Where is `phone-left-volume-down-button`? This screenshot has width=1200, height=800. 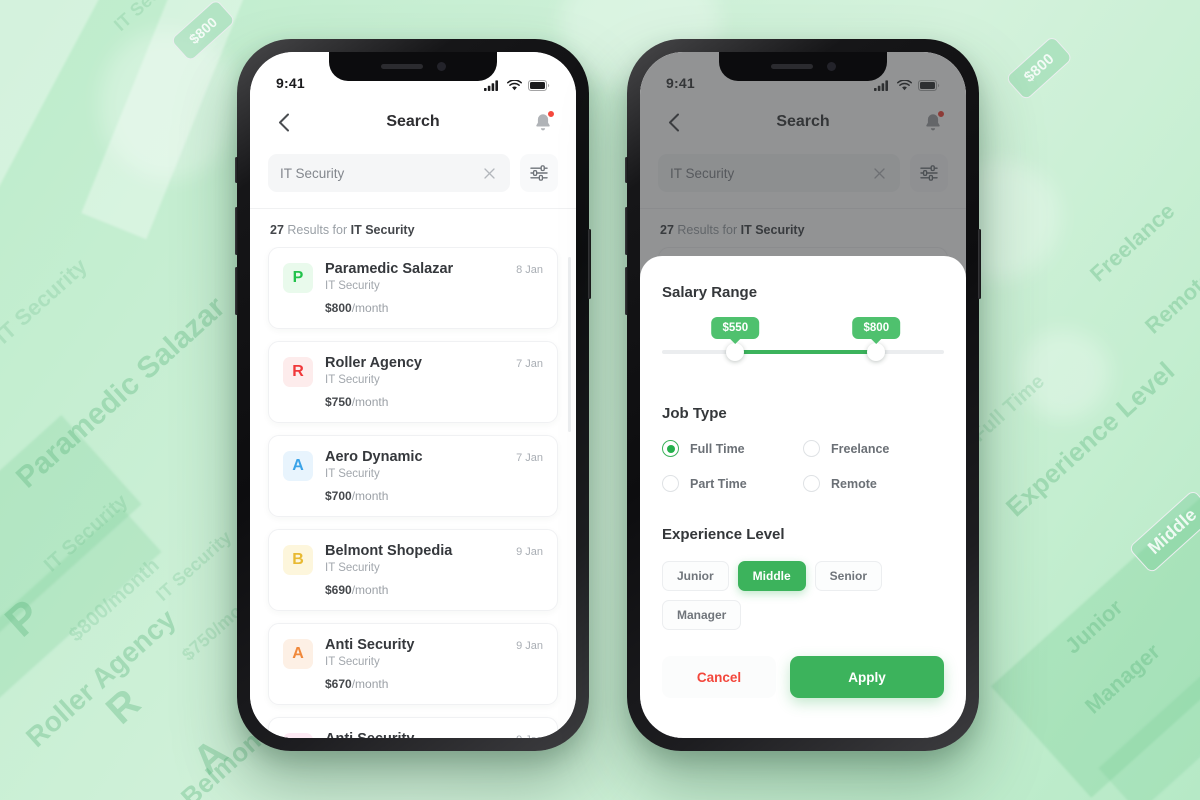
phone-left-volume-down-button is located at coordinates (236, 291).